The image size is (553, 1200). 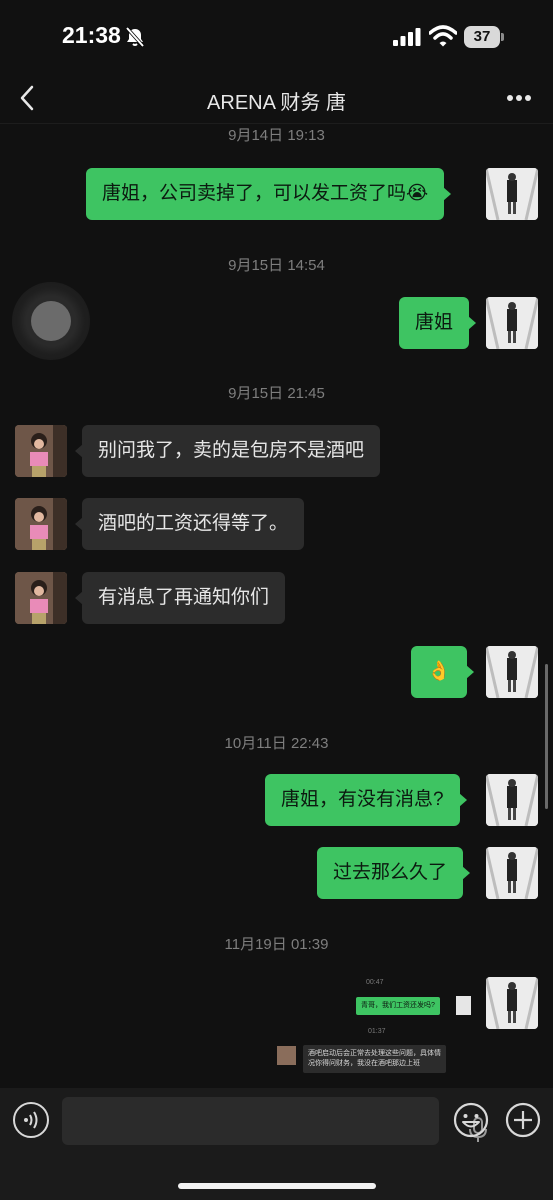 What do you see at coordinates (269, 194) in the screenshot?
I see `message-bubble: 唐姐，公司卖掉了，可以发工资了吗😭` at bounding box center [269, 194].